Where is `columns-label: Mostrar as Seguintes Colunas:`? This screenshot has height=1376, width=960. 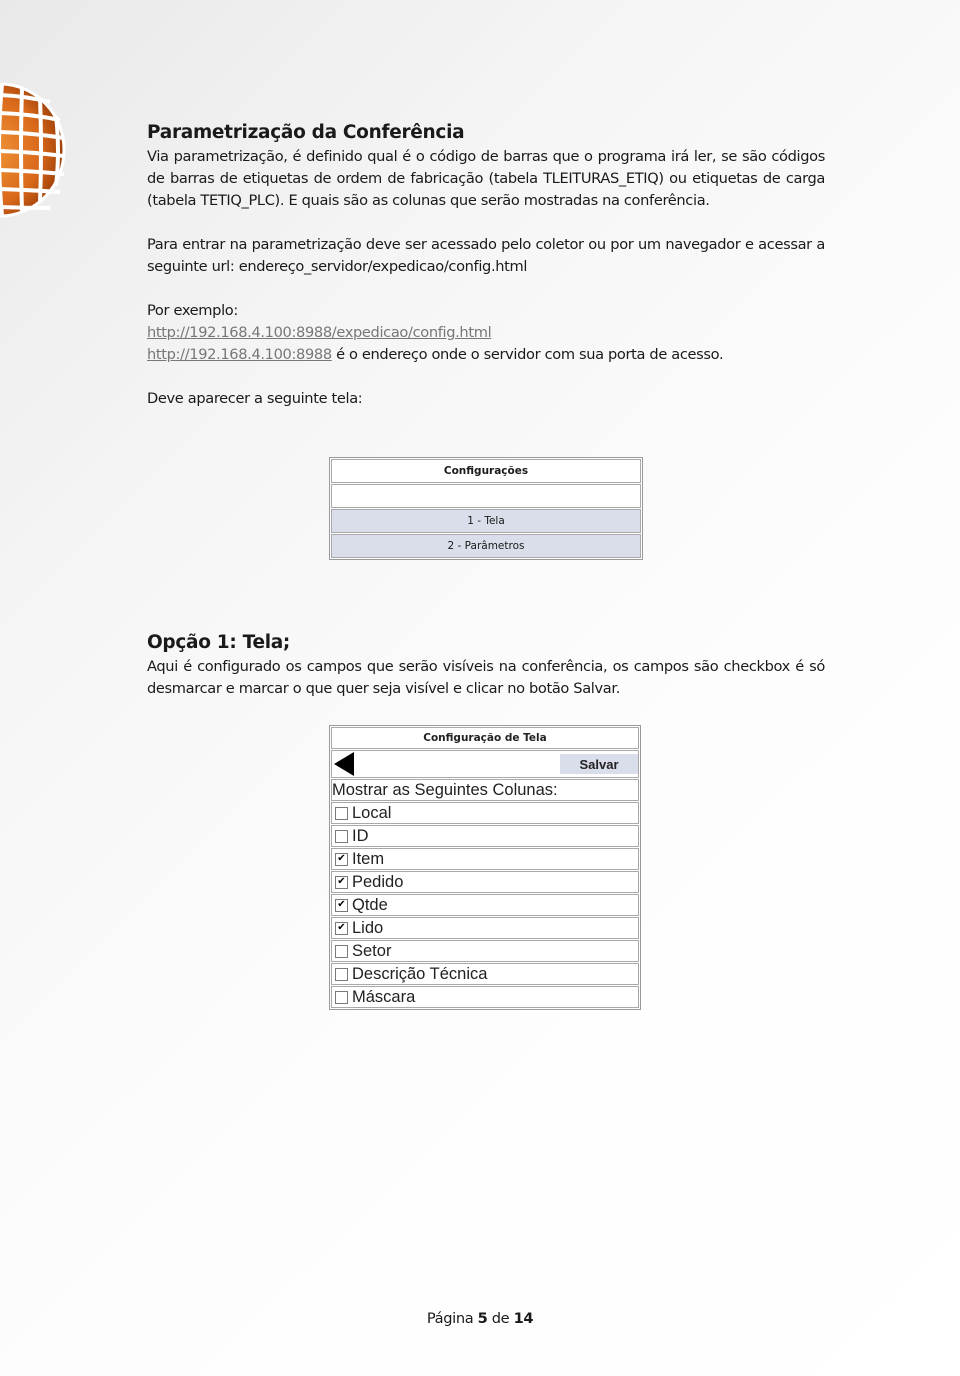 columns-label: Mostrar as Seguintes Colunas: is located at coordinates (485, 790).